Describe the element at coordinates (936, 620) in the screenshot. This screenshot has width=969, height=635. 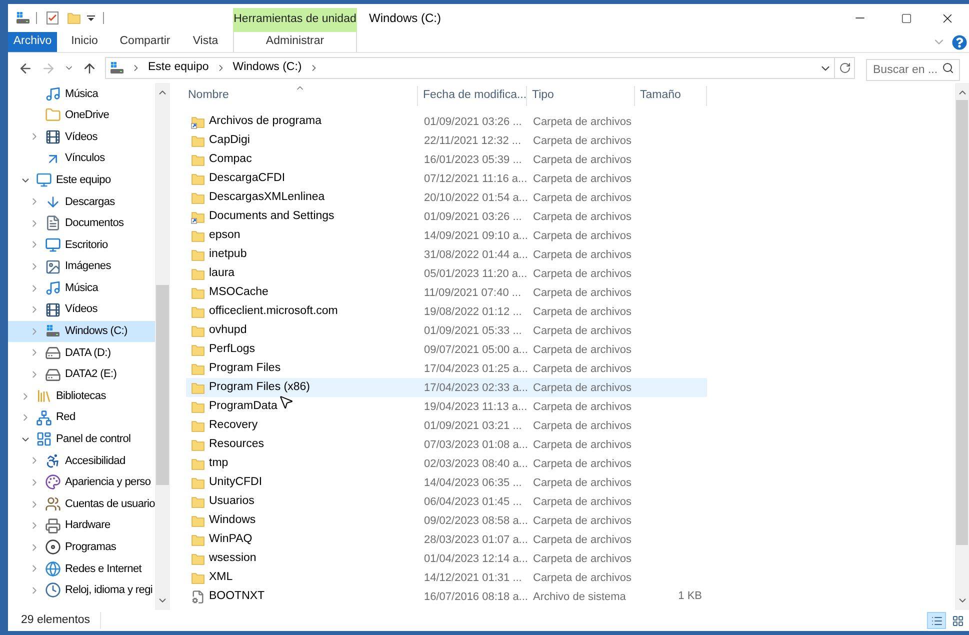
I see `details-view-button` at that location.